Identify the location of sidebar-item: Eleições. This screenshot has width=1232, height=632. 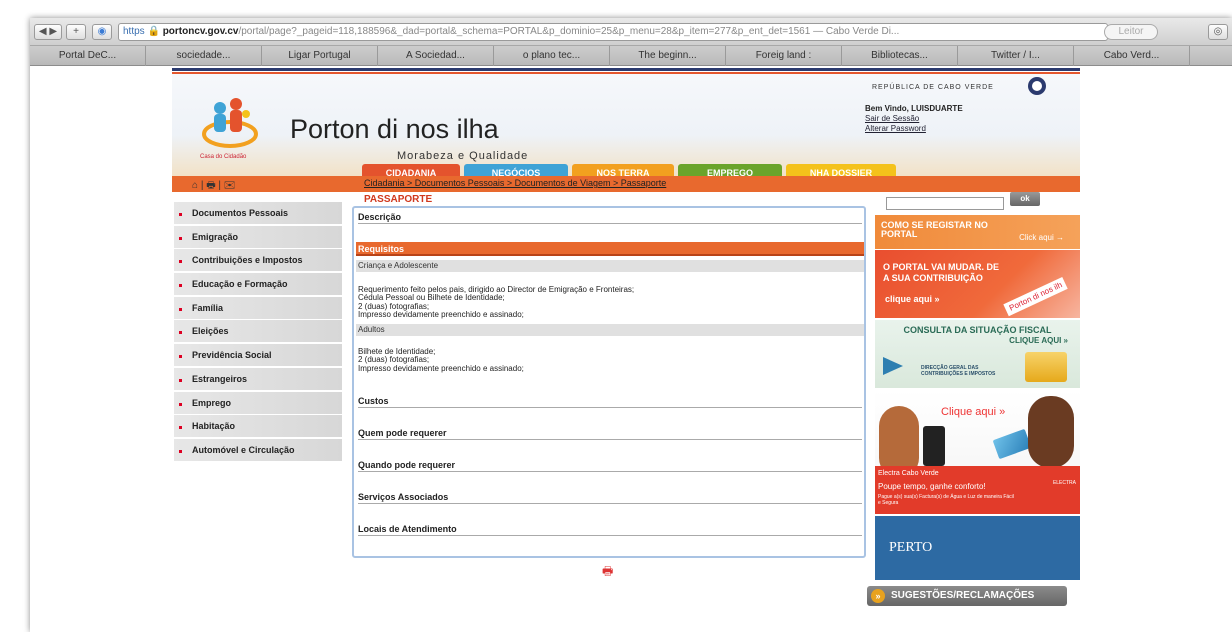
(258, 331).